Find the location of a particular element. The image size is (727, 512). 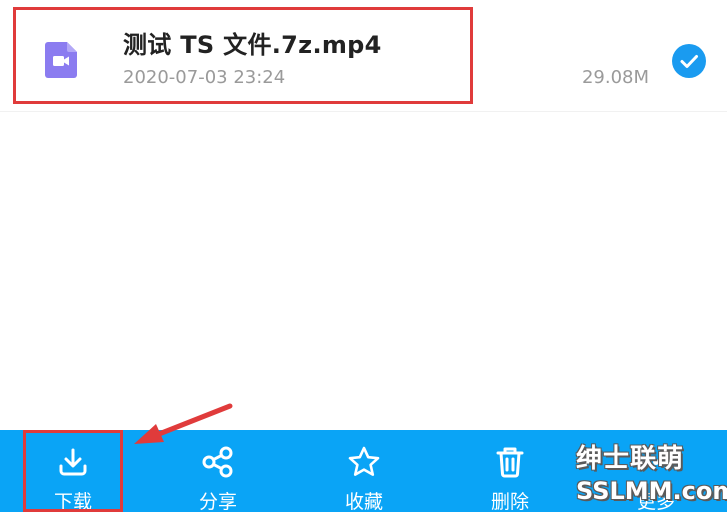

star-icon is located at coordinates (364, 462).